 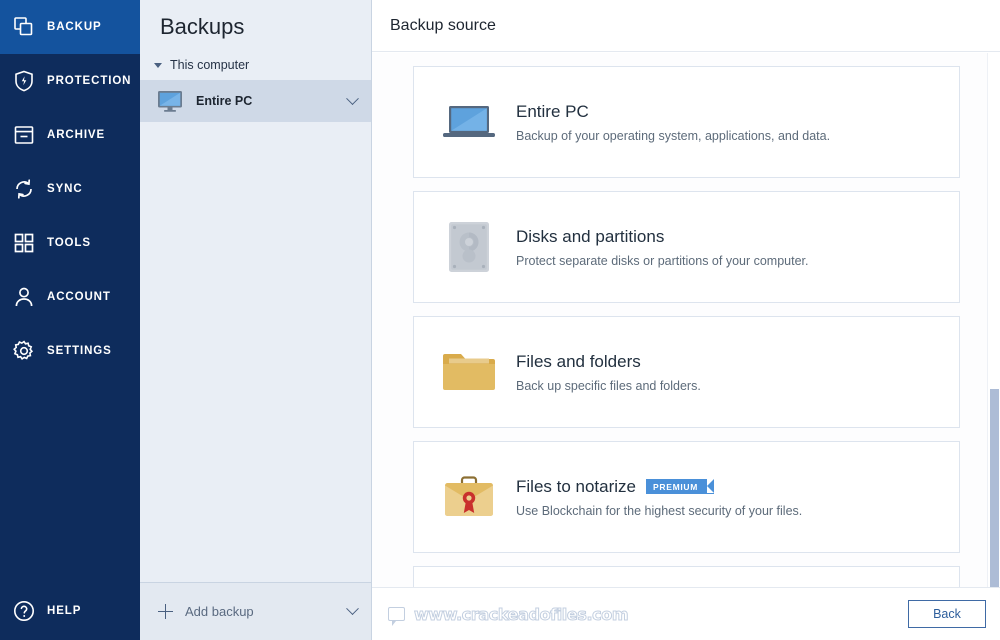 What do you see at coordinates (737, 362) in the screenshot?
I see `card-title-row: Files and folders` at bounding box center [737, 362].